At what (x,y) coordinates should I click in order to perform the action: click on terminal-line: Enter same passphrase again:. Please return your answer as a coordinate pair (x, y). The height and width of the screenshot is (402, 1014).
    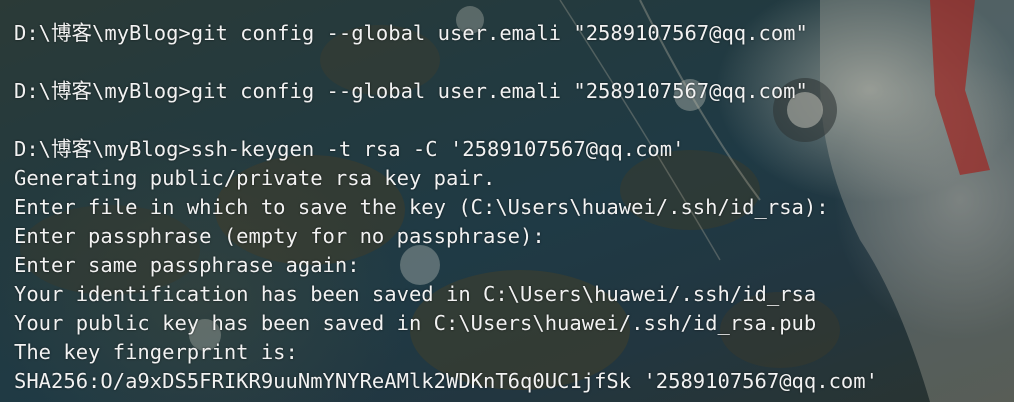
    Looking at the image, I should click on (187, 265).